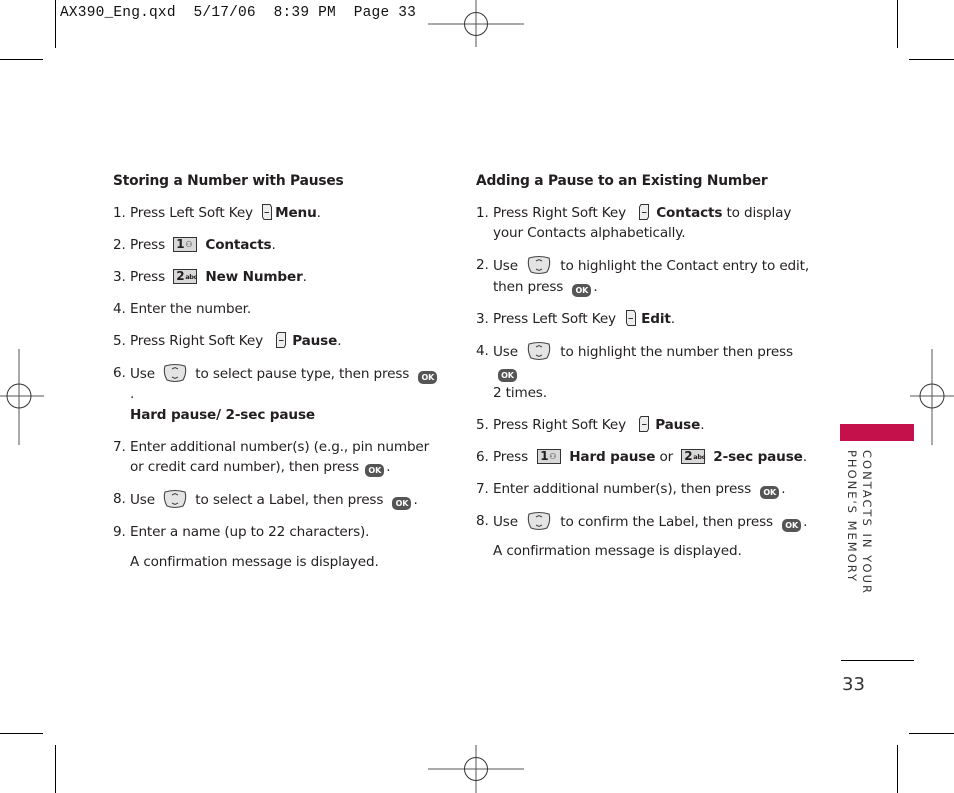 The height and width of the screenshot is (793, 954). Describe the element at coordinates (254, 276) in the screenshot. I see `new-number-label: New Number` at that location.